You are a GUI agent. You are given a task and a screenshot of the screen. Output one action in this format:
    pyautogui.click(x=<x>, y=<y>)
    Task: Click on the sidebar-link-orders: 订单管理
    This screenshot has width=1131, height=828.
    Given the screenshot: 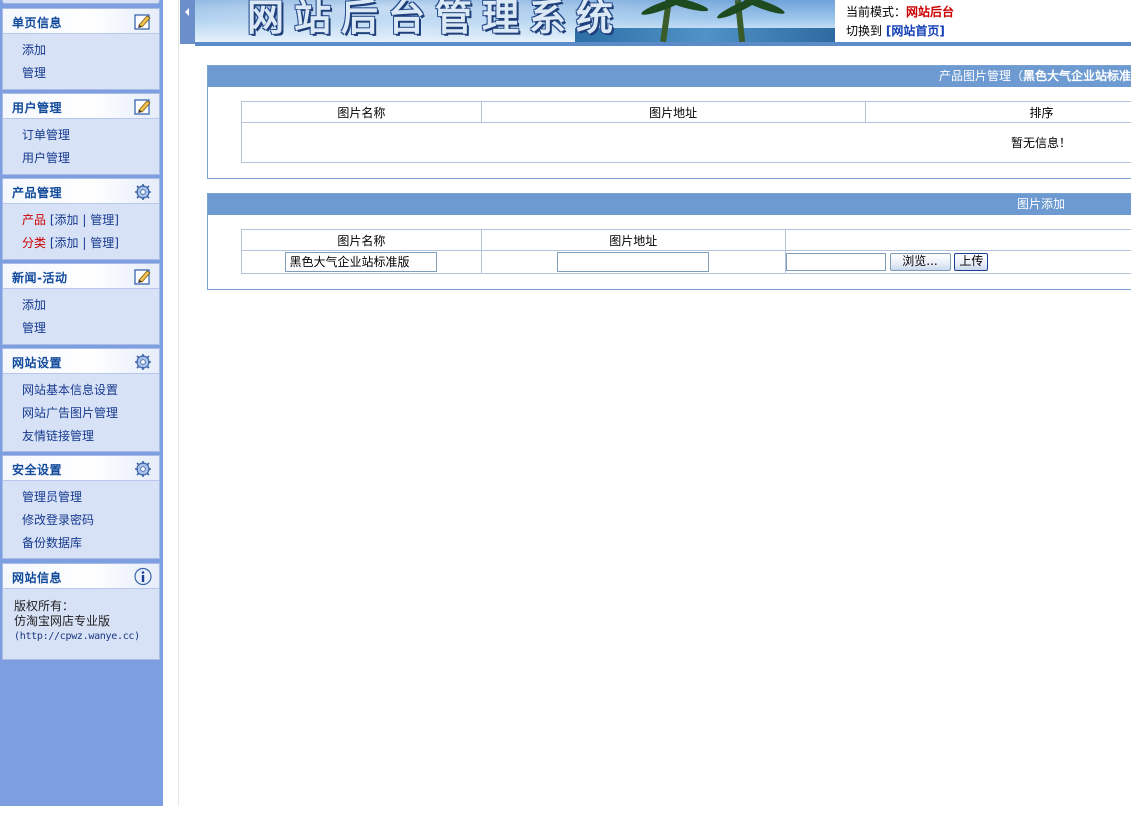 What is the action you would take?
    pyautogui.click(x=81, y=135)
    